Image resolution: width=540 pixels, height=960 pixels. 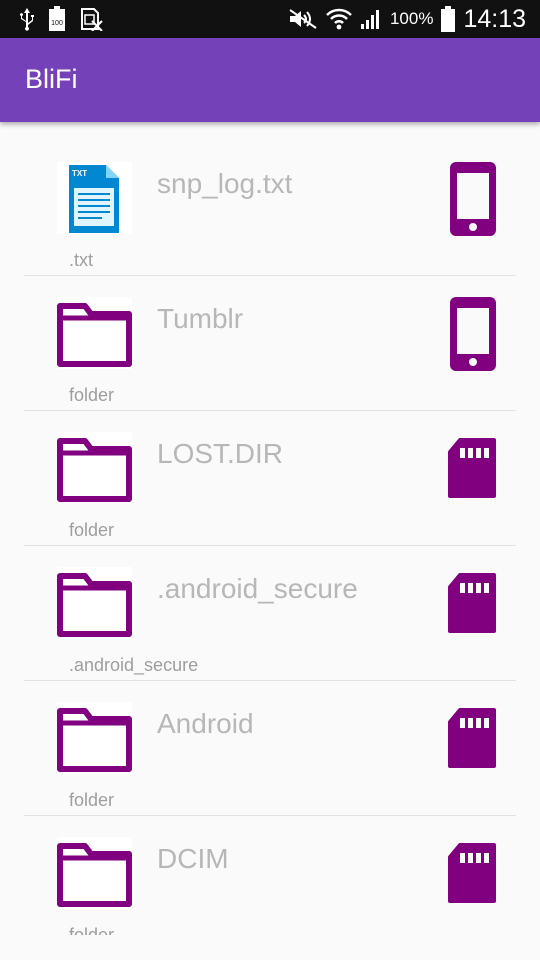 I want to click on status-bar: 100 100% 14:13, so click(x=270, y=19).